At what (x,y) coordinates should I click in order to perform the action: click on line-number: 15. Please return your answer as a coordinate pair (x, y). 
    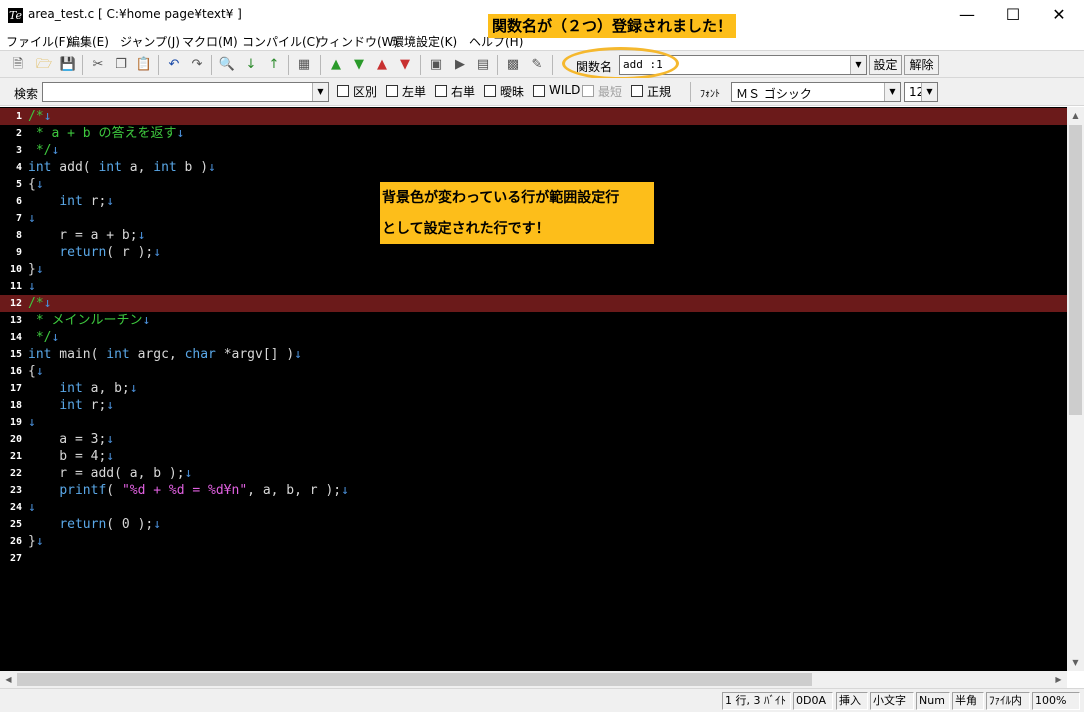
    Looking at the image, I should click on (15, 354).